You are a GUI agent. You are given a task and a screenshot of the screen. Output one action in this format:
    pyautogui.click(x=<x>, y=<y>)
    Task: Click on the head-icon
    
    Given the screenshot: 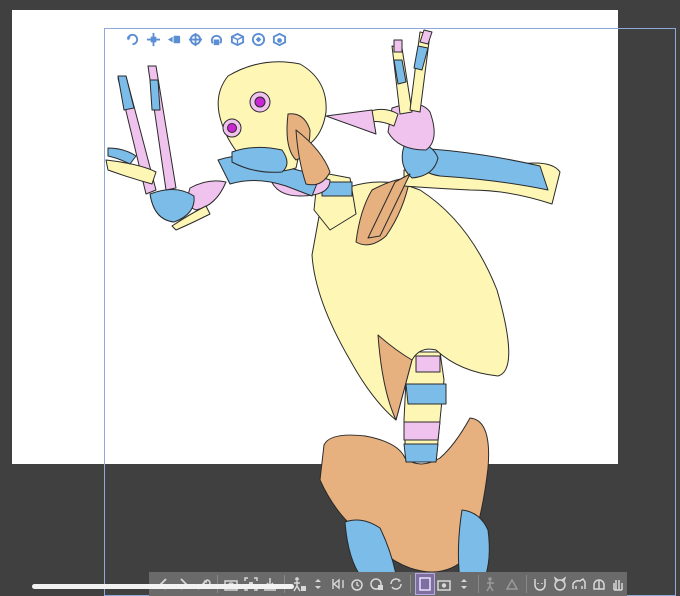 What is the action you would take?
    pyautogui.click(x=560, y=584)
    